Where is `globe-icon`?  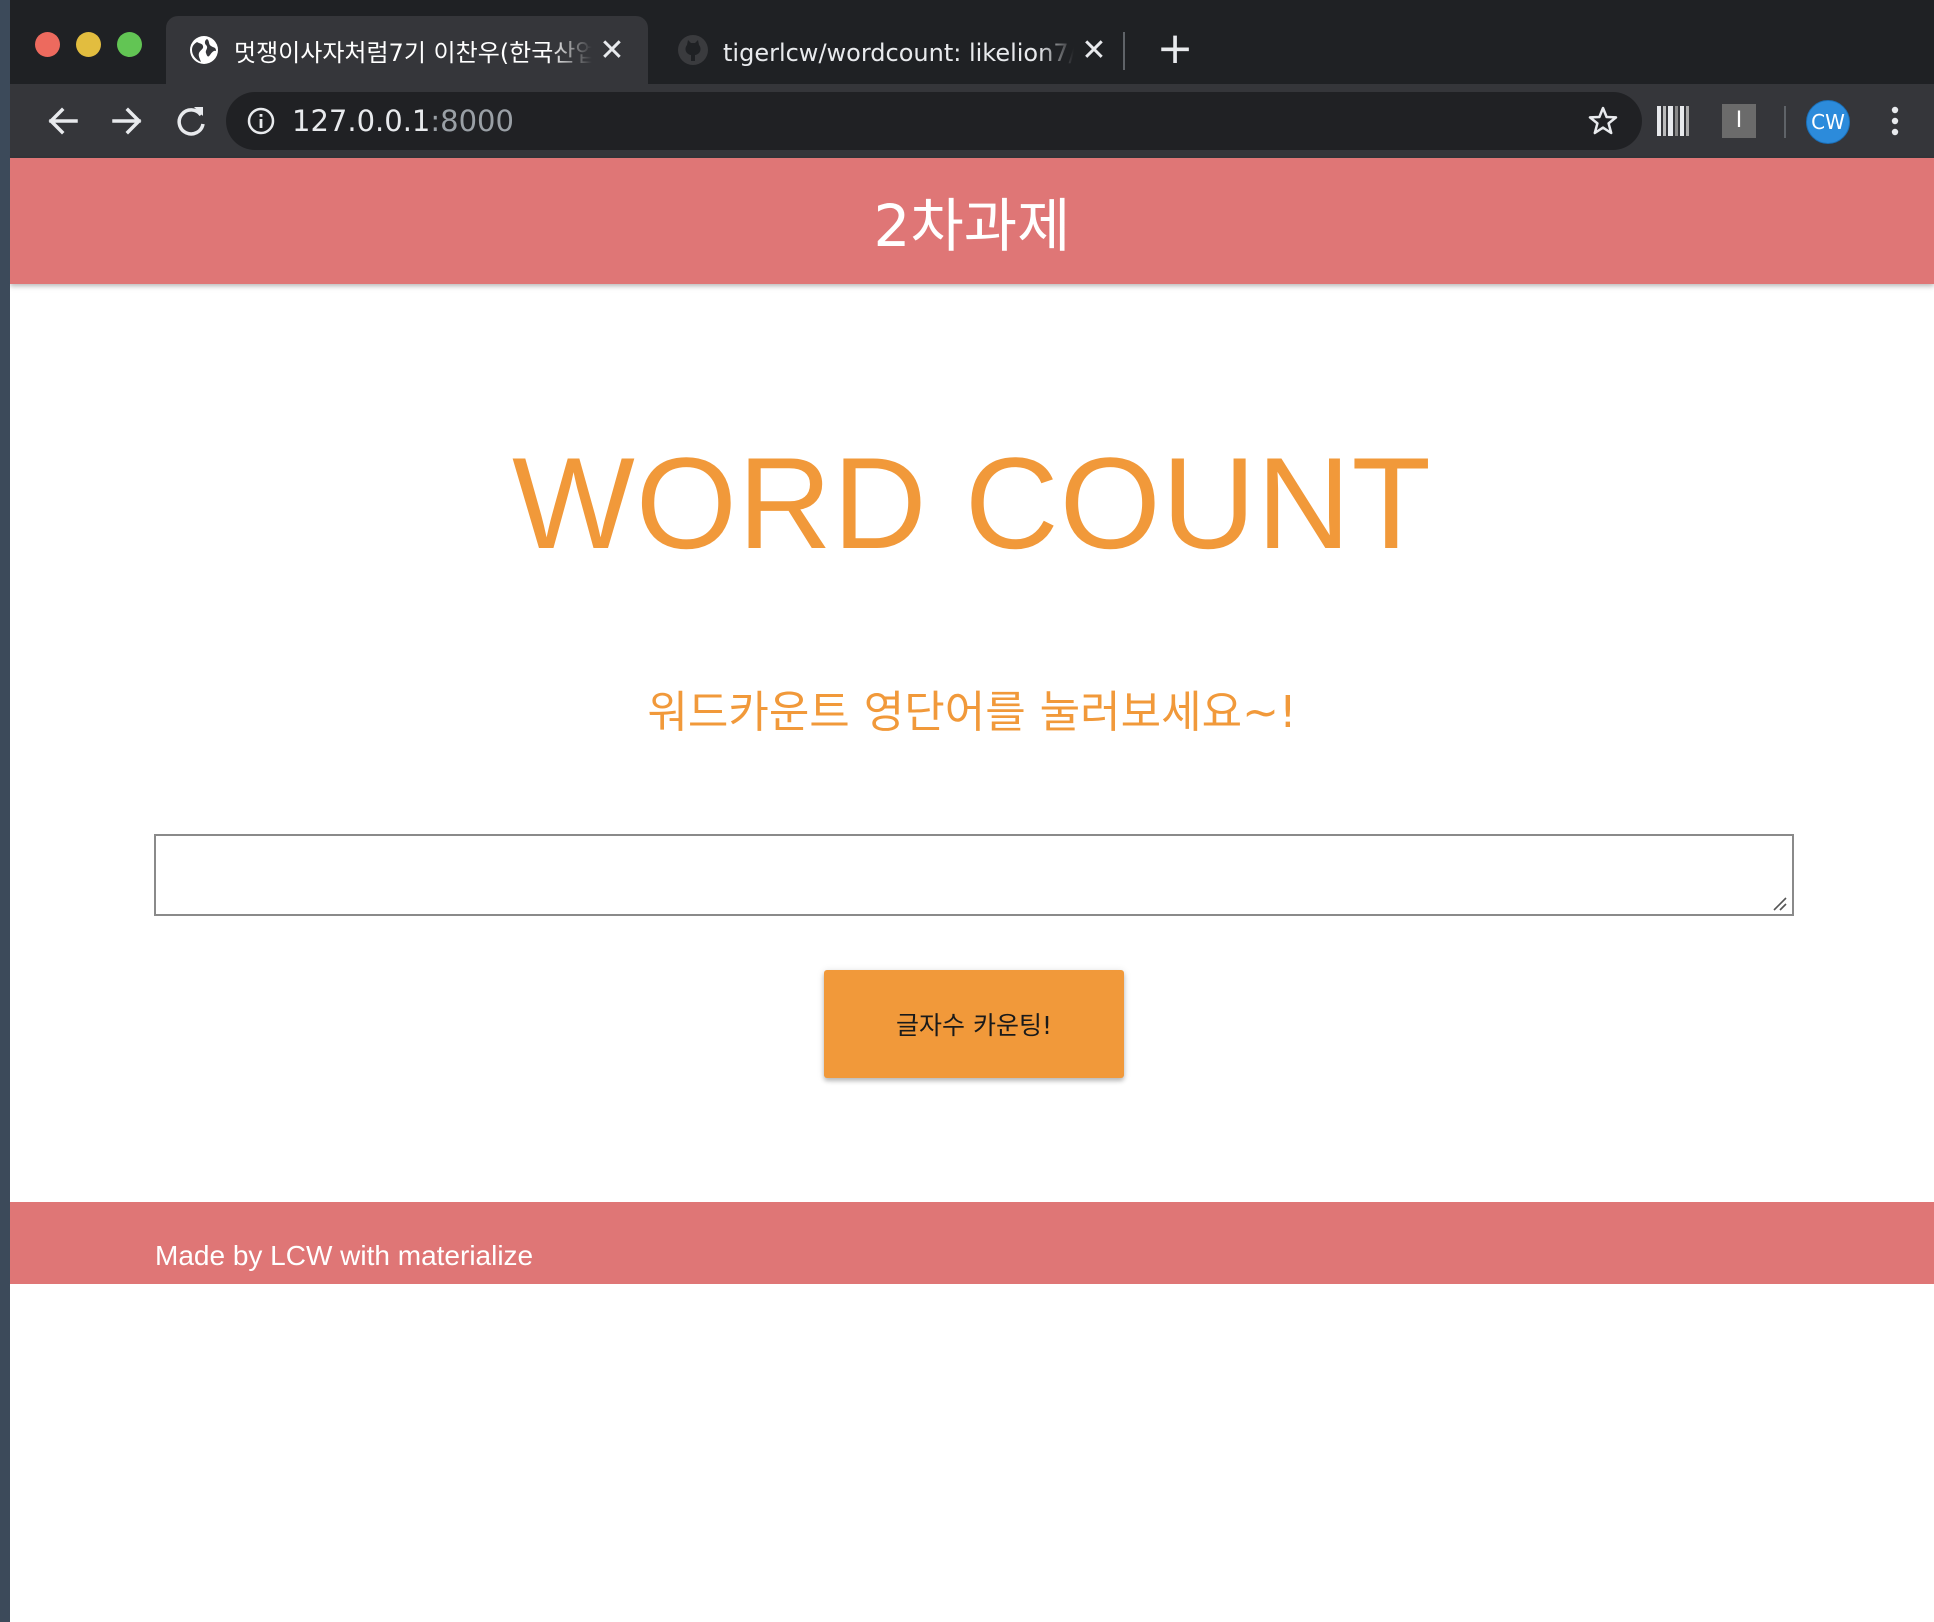 globe-icon is located at coordinates (204, 50).